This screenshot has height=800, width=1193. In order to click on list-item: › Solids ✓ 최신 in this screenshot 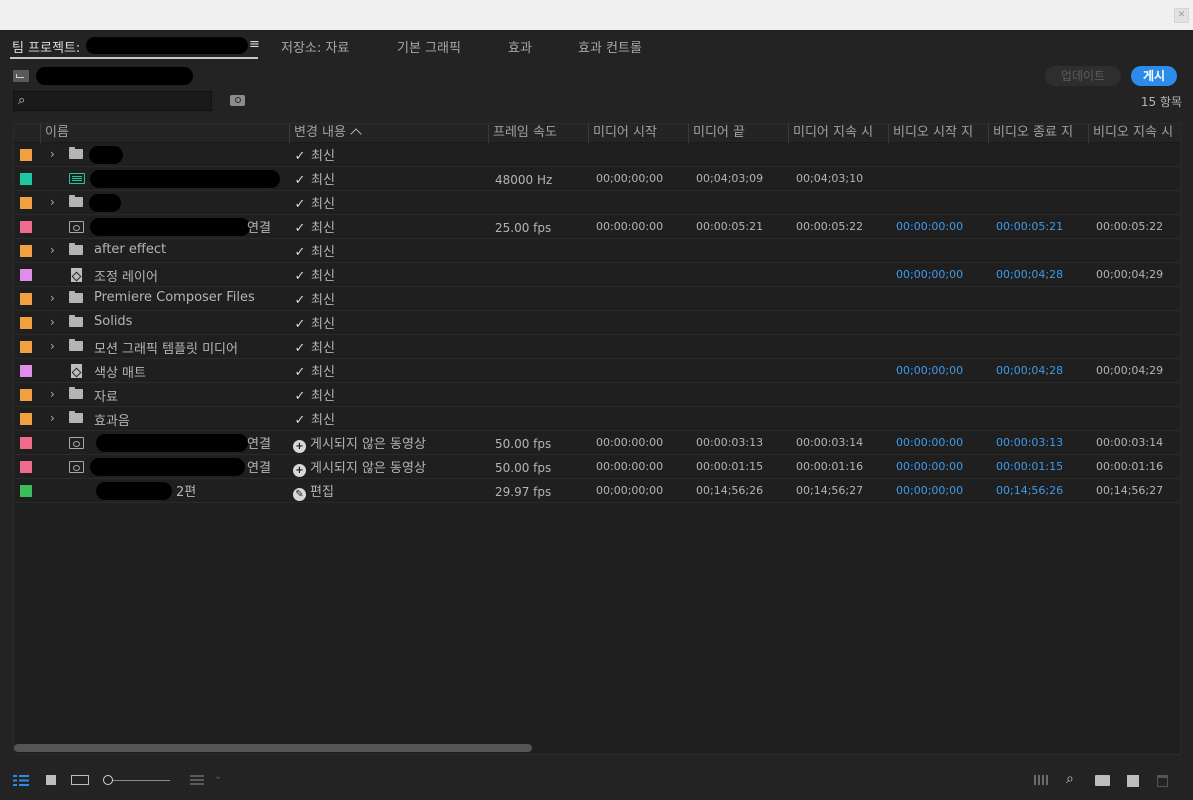, I will do `click(597, 323)`.